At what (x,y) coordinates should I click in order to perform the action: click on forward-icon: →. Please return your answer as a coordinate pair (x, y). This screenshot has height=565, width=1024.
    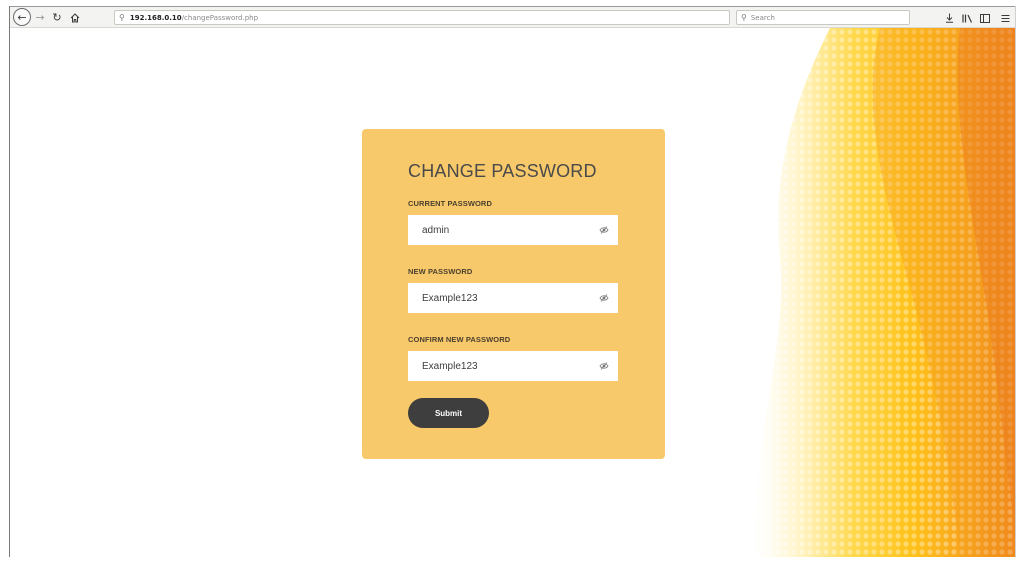
    Looking at the image, I should click on (40, 17).